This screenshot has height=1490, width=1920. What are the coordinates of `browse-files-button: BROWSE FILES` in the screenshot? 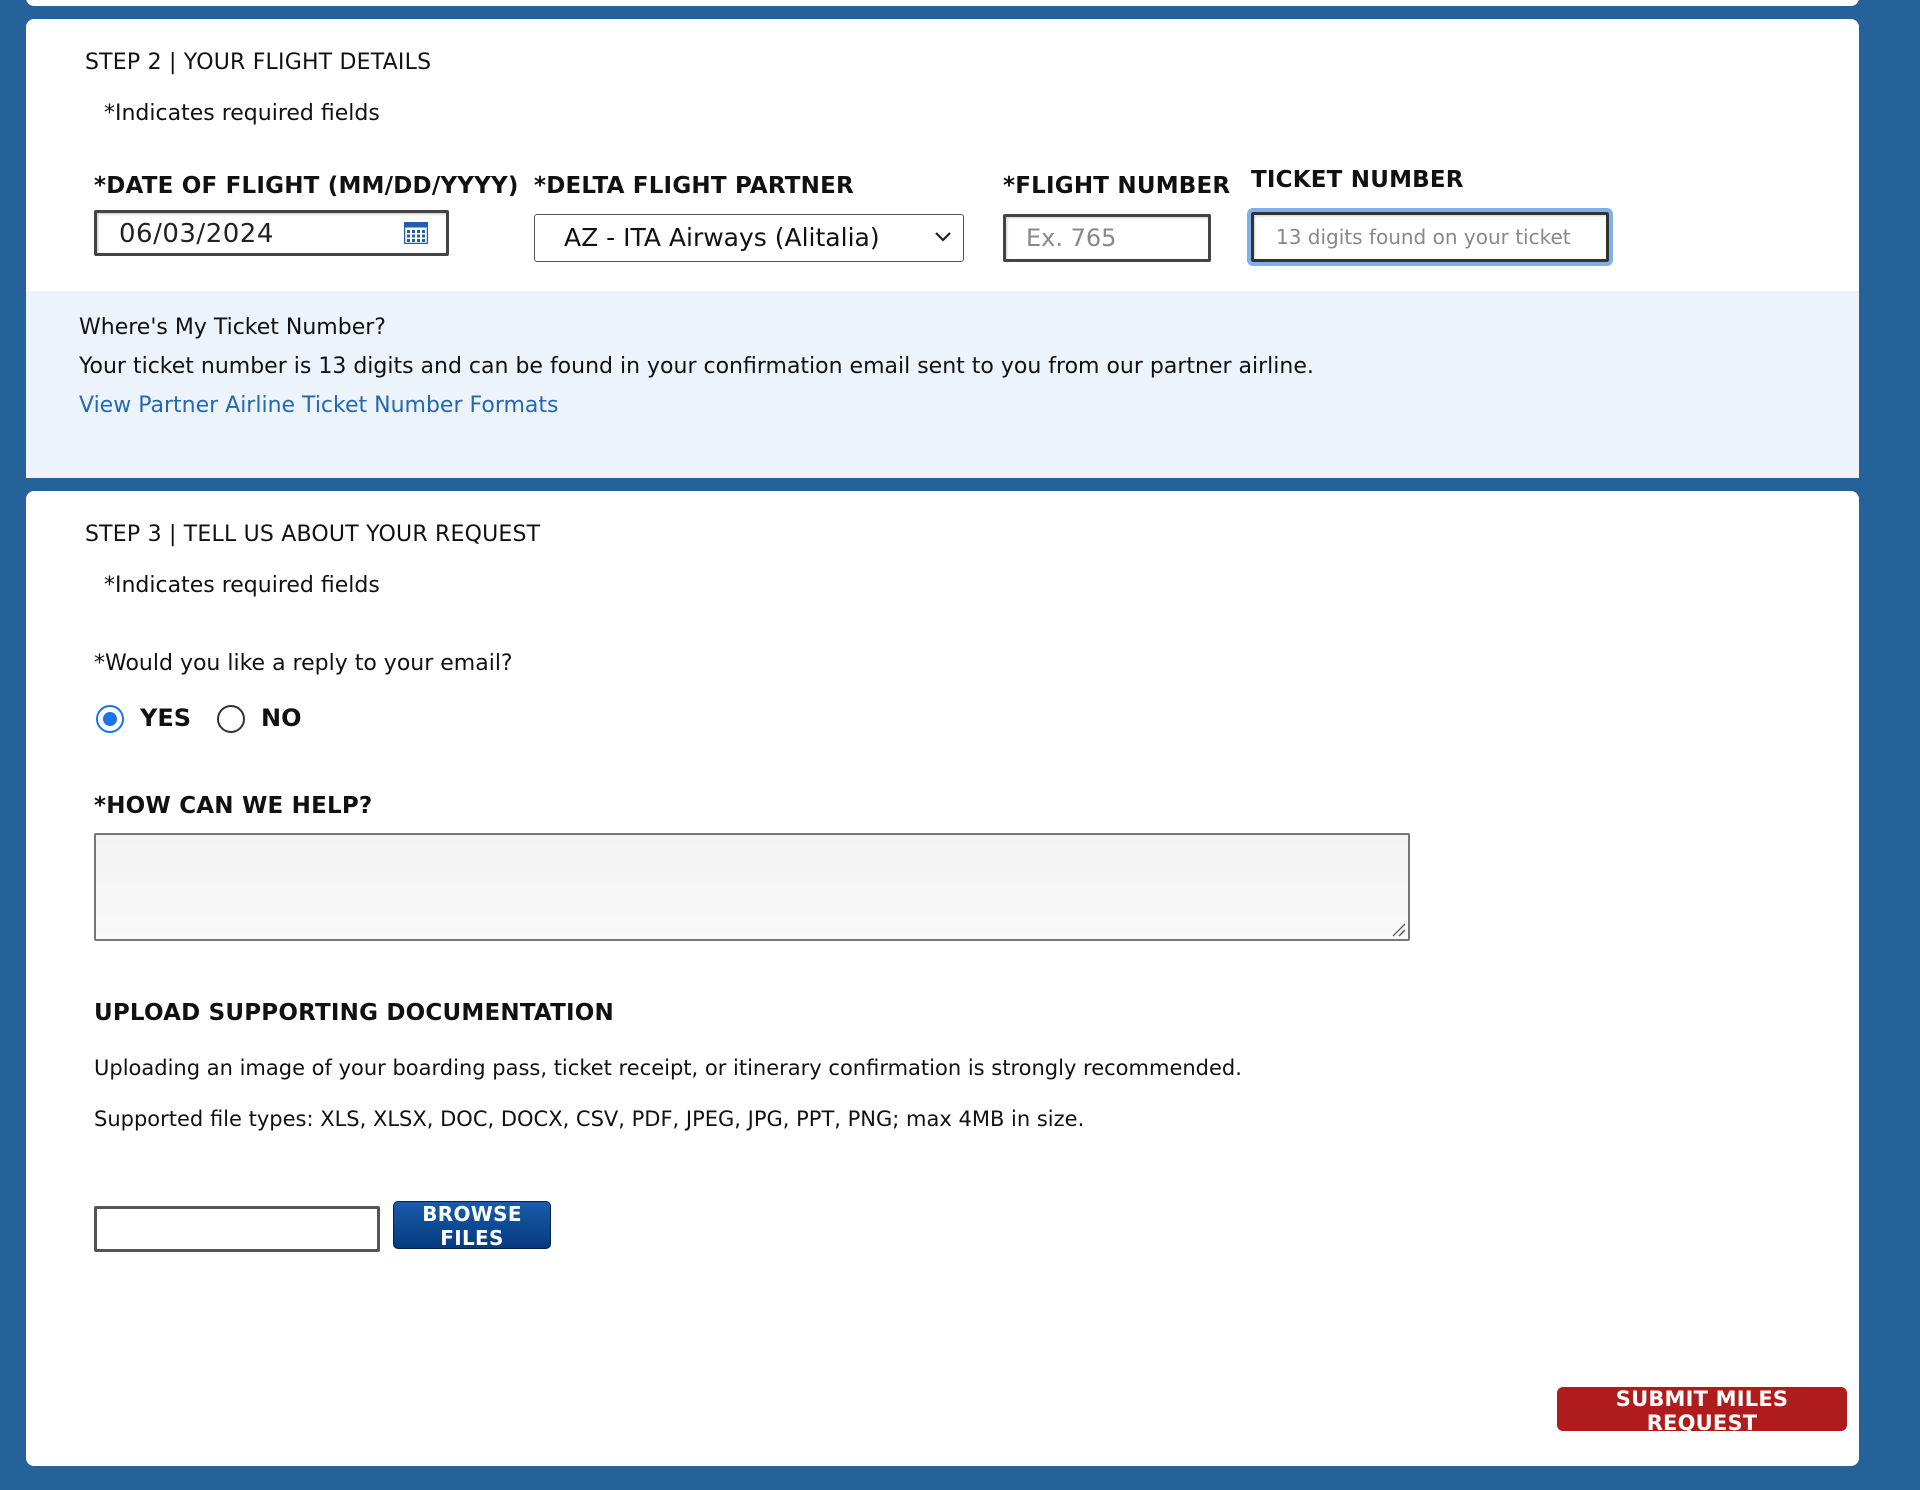 It's located at (472, 1225).